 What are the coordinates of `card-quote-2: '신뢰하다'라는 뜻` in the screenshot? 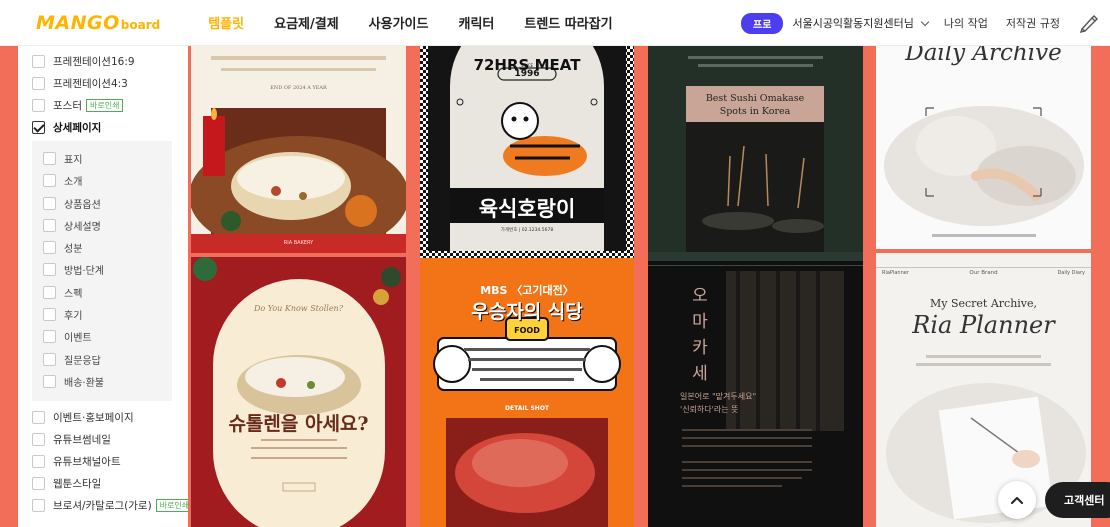 It's located at (709, 409).